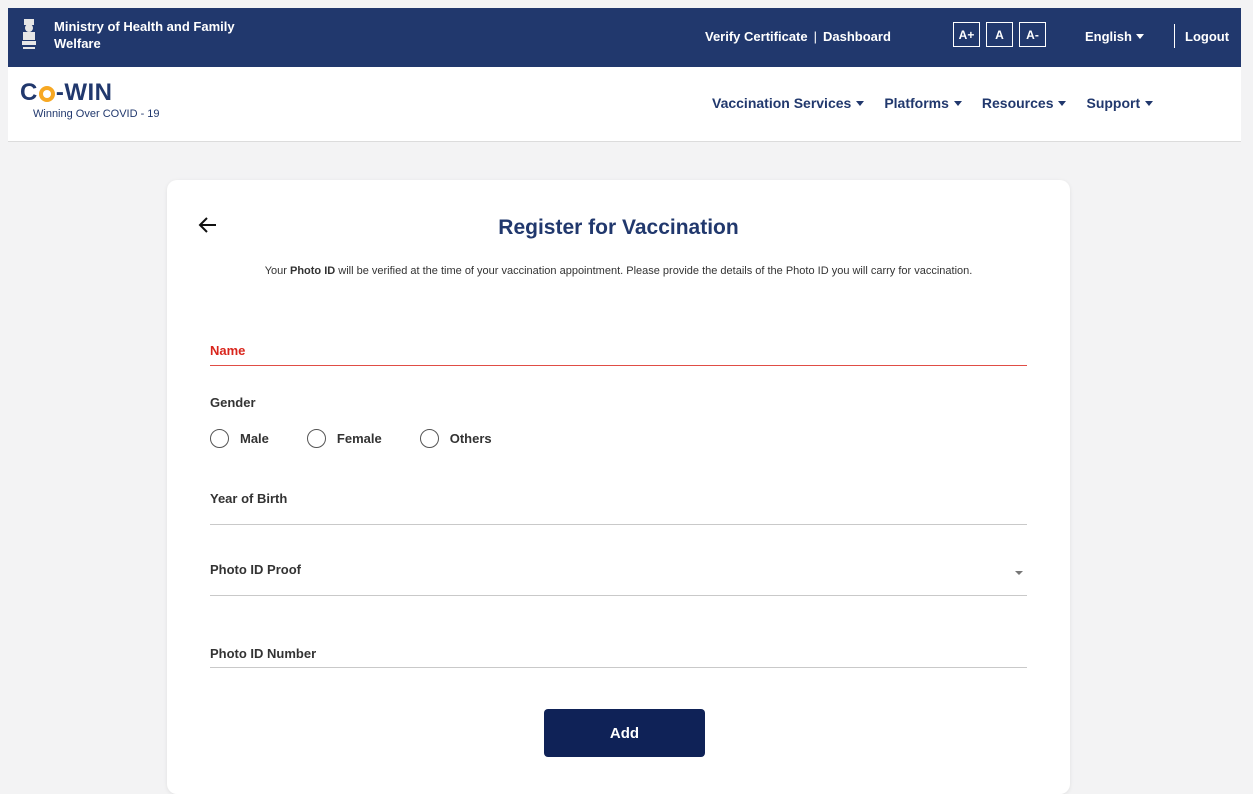  I want to click on gender-radio-others: Others, so click(455, 438).